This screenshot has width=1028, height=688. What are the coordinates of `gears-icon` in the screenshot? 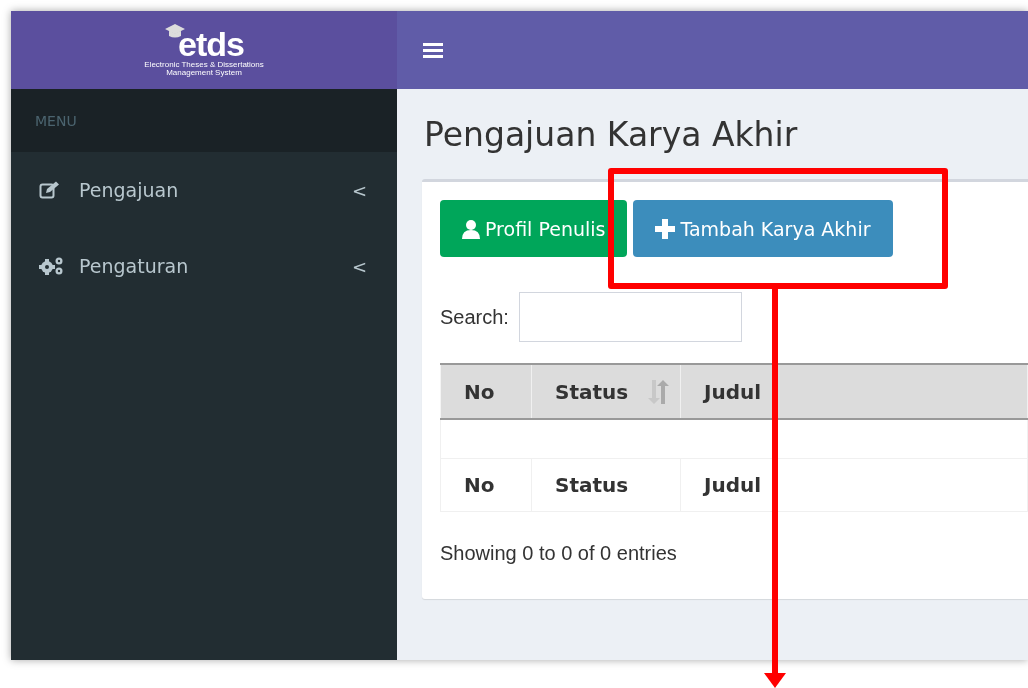 It's located at (52, 266).